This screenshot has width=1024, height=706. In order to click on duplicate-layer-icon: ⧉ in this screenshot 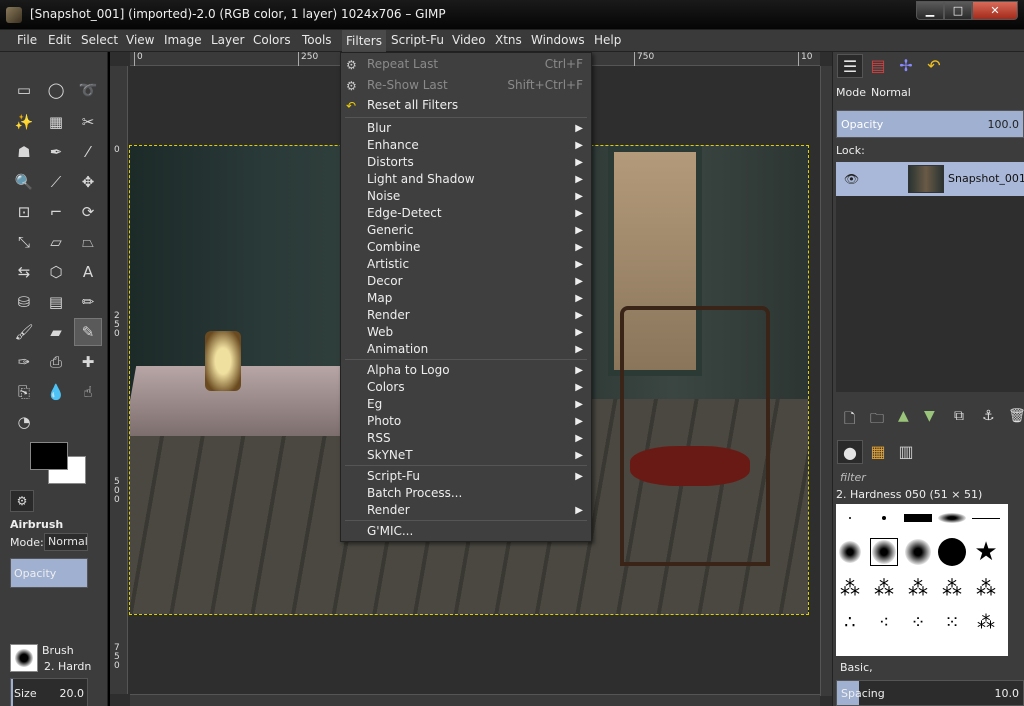, I will do `click(959, 416)`.